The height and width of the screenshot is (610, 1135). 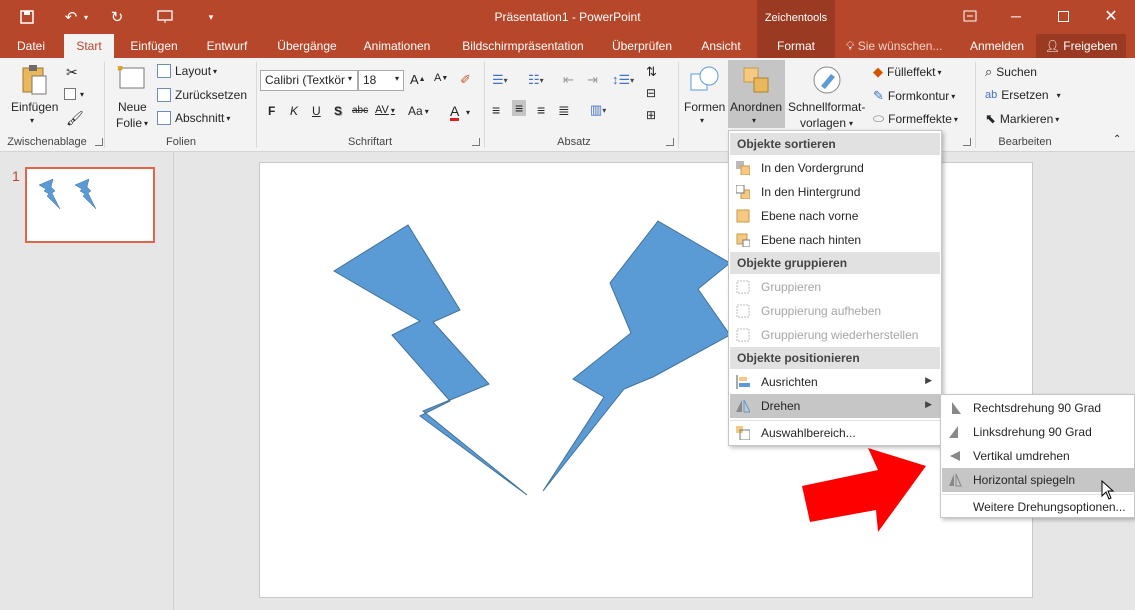 What do you see at coordinates (1038, 408) in the screenshot?
I see `menu-item-rotate-right: Rechtsdrehung 90 Grad` at bounding box center [1038, 408].